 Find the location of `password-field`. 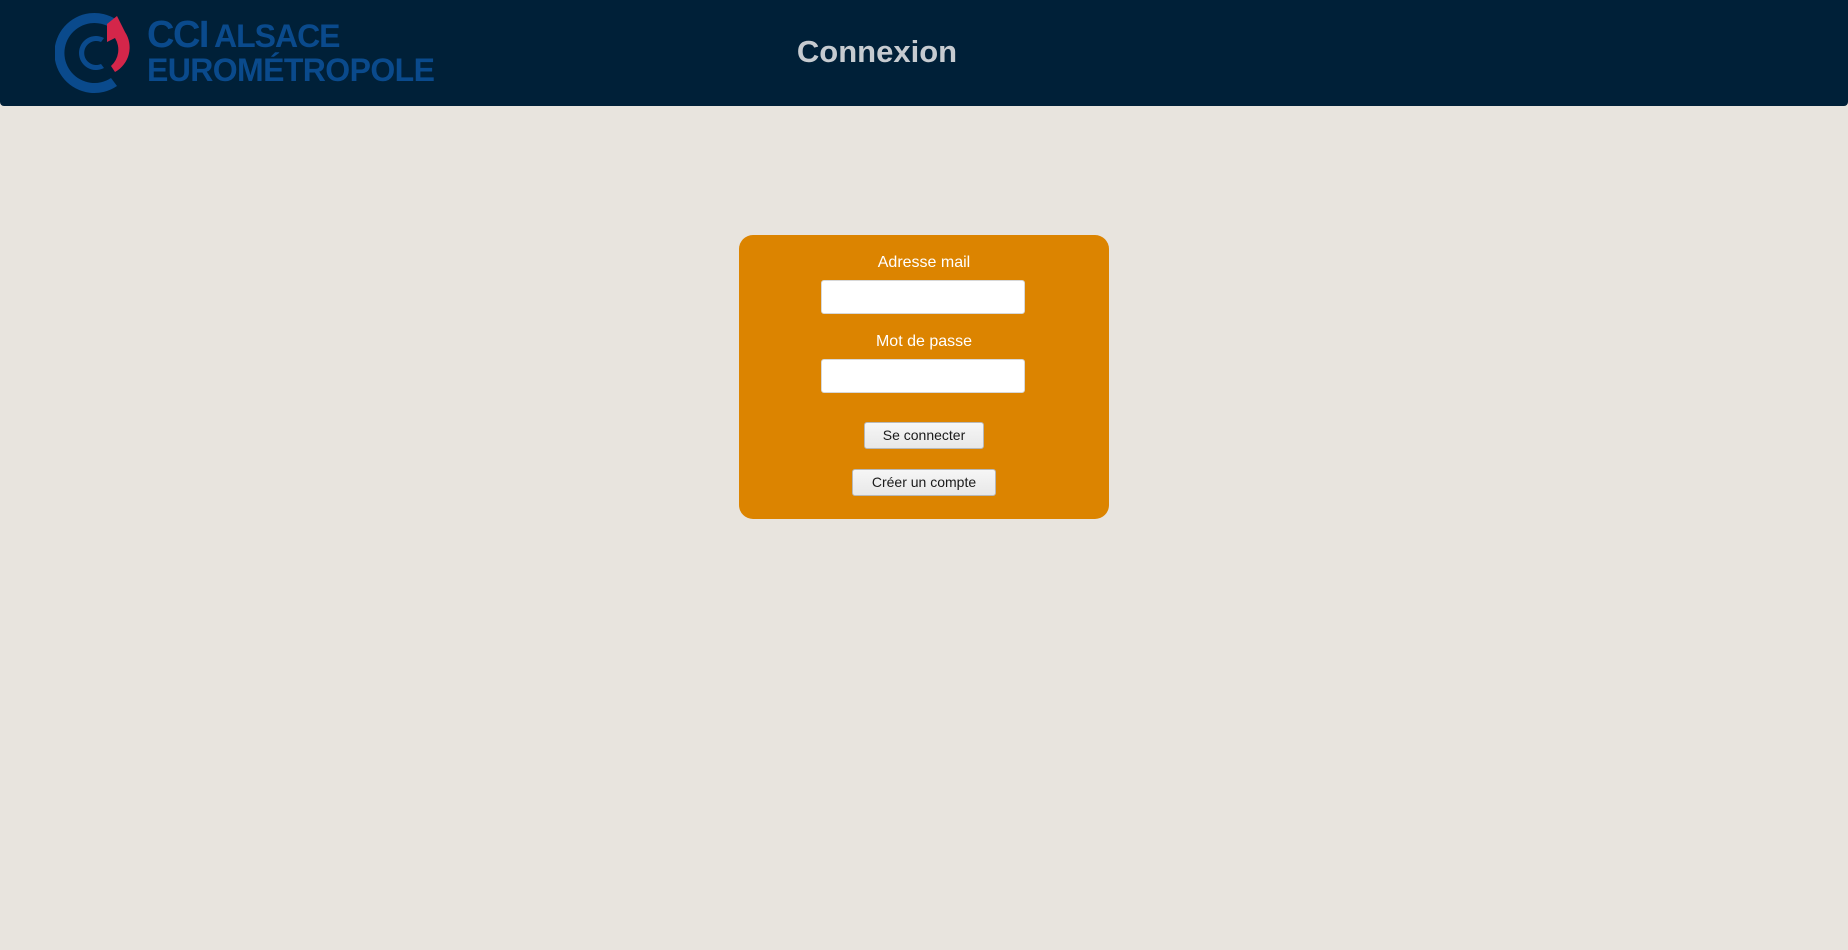

password-field is located at coordinates (923, 376).